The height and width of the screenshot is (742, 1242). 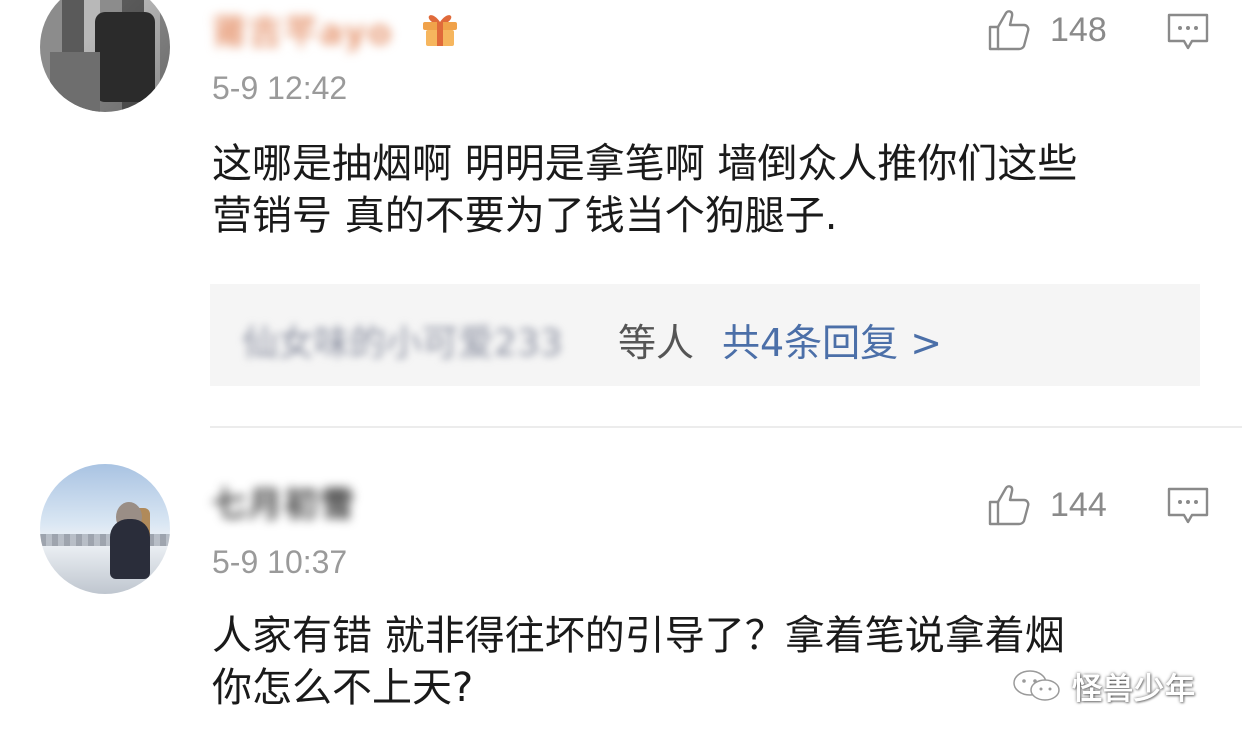 I want to click on watermark: 怪兽少年, so click(x=1104, y=686).